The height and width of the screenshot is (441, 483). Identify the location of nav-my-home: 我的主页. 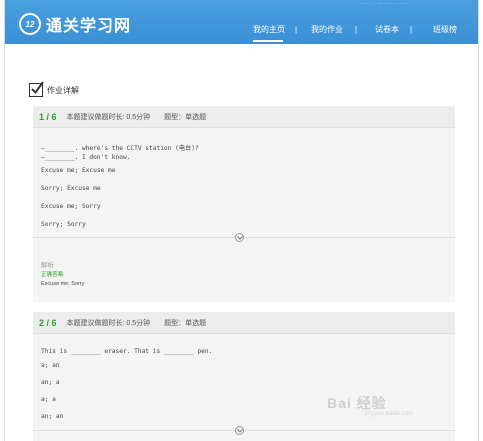
(269, 29).